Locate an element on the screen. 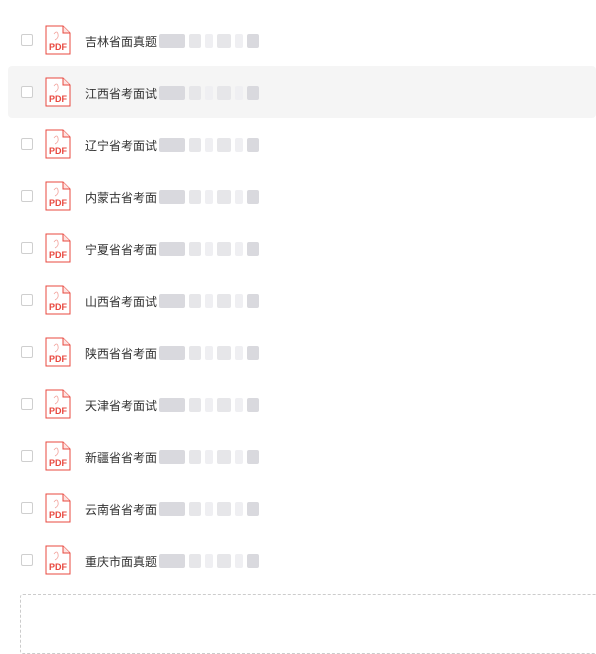 This screenshot has height=654, width=596. file-name: 云南省省考面 is located at coordinates (121, 509).